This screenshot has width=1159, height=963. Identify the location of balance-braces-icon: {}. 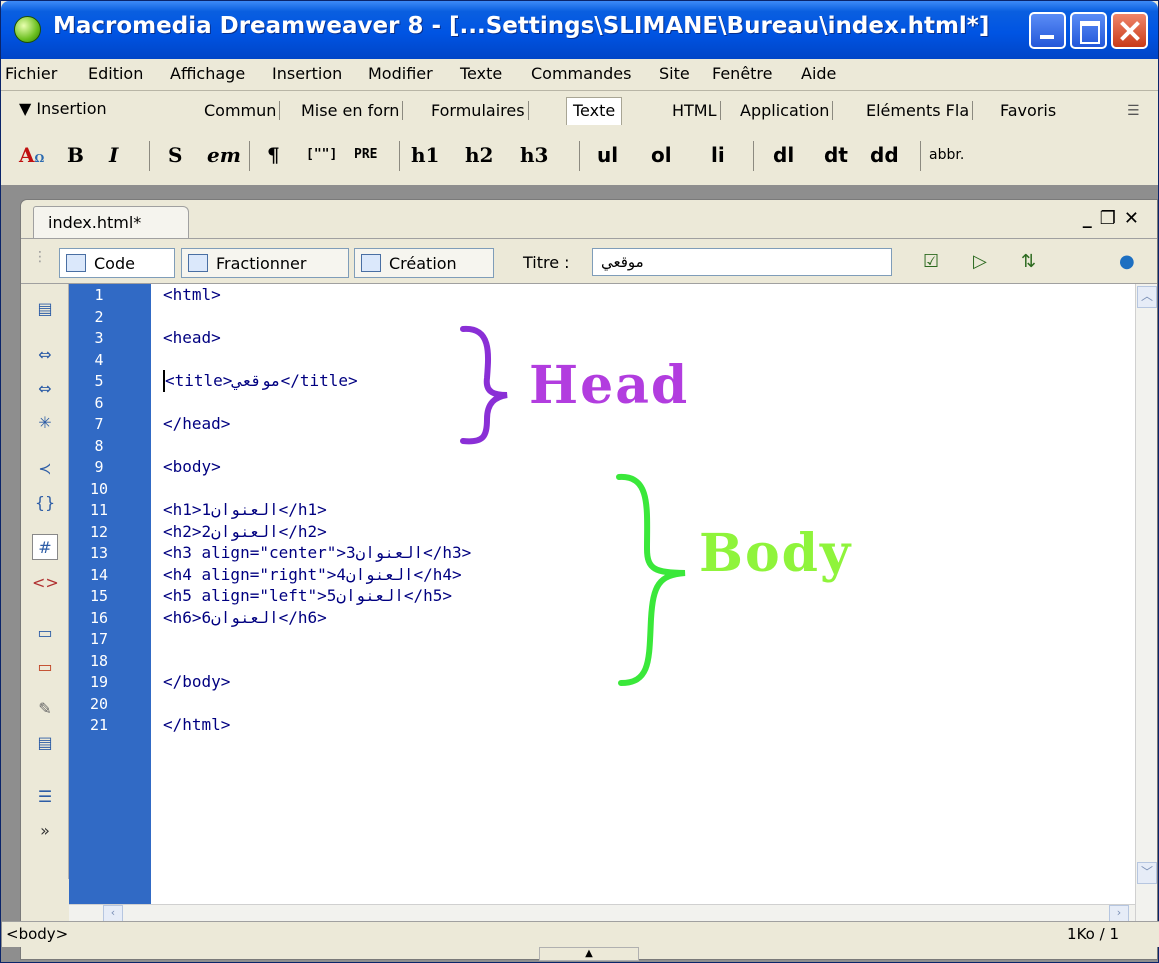
(45, 503).